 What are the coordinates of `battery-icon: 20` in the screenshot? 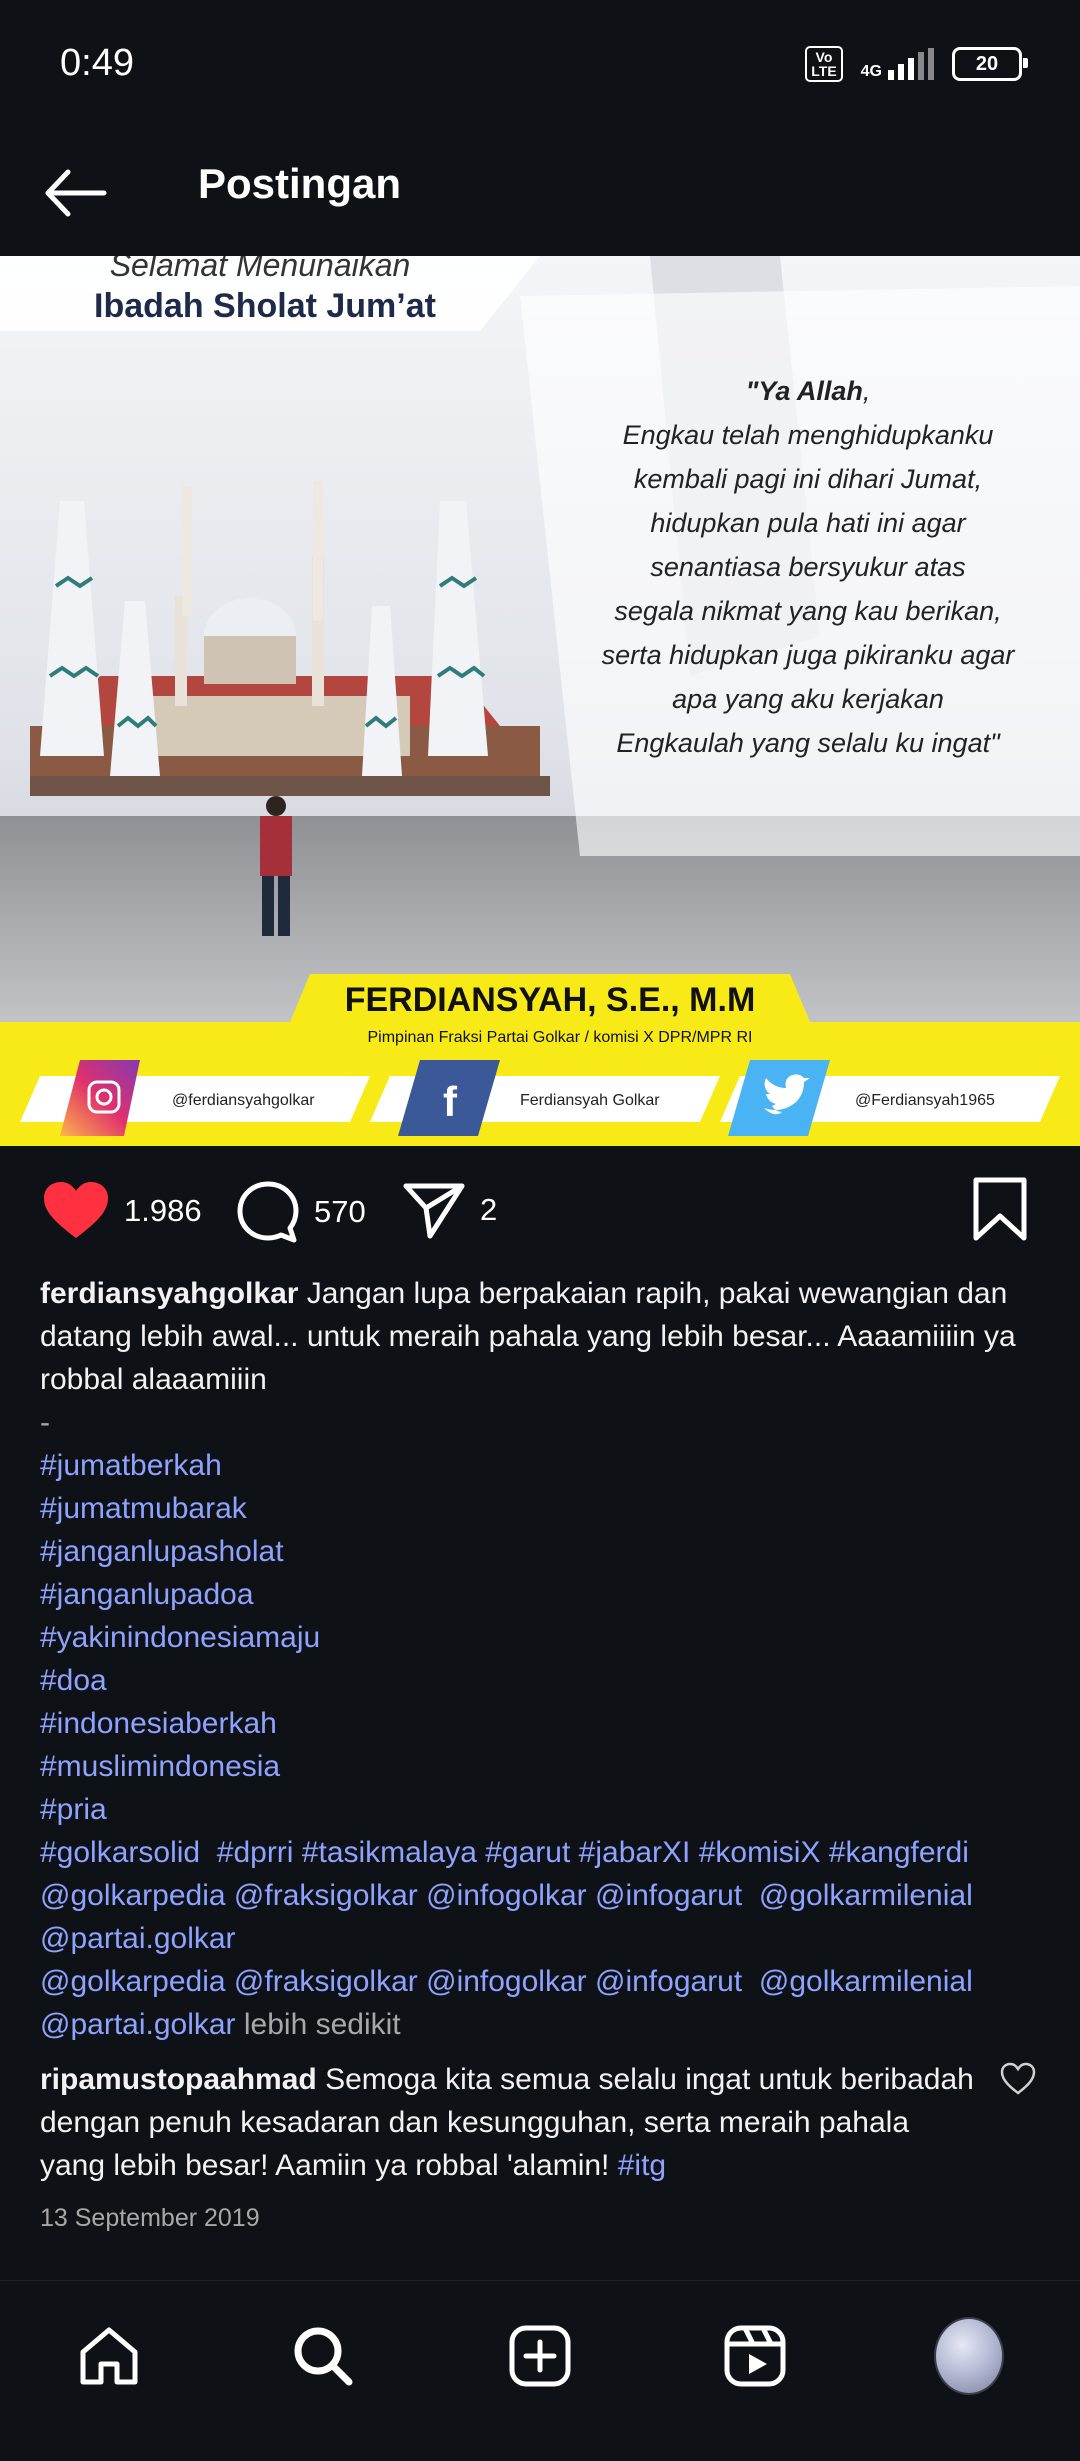 It's located at (990, 64).